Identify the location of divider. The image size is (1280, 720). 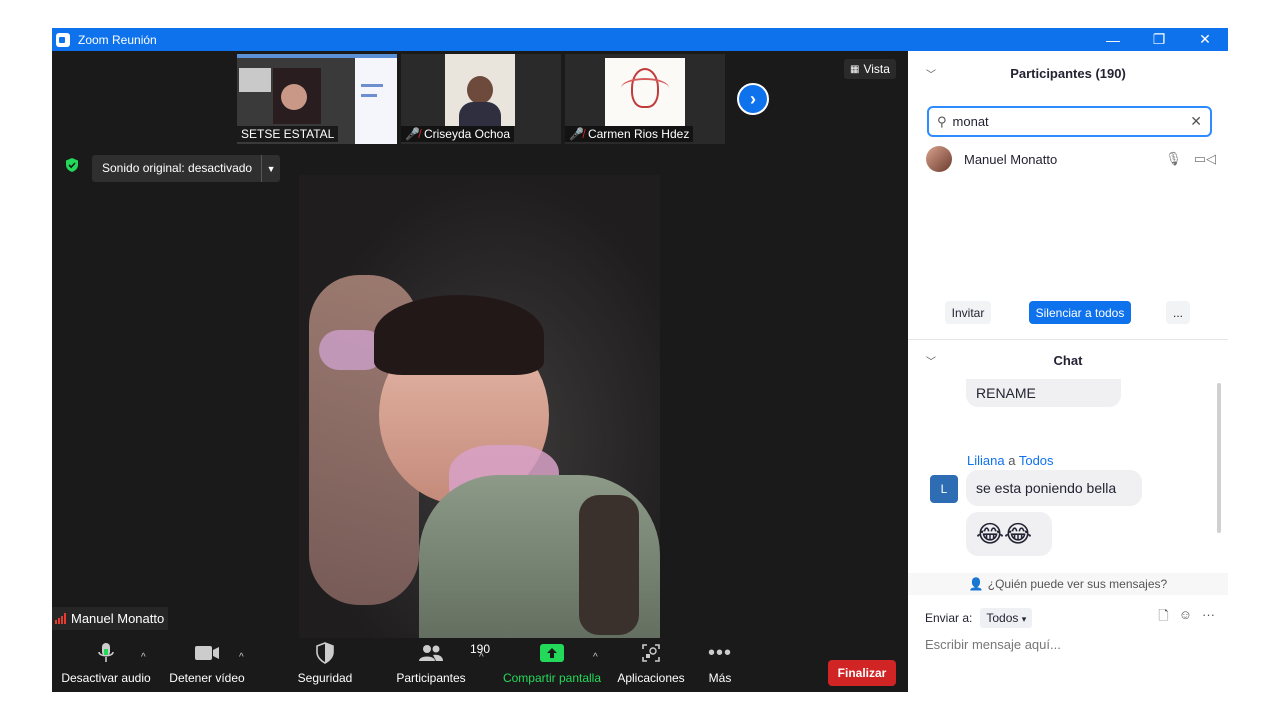
(1068, 339).